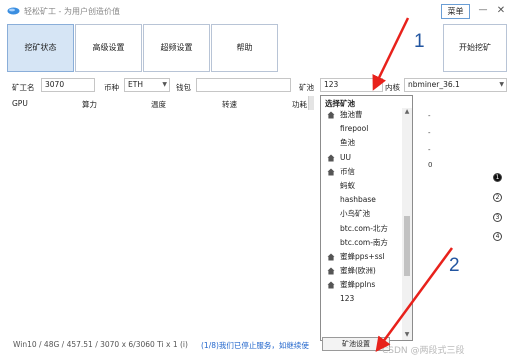 This screenshot has width=518, height=364. Describe the element at coordinates (229, 104) in the screenshot. I see `column-header-fan-speed: 转速` at that location.